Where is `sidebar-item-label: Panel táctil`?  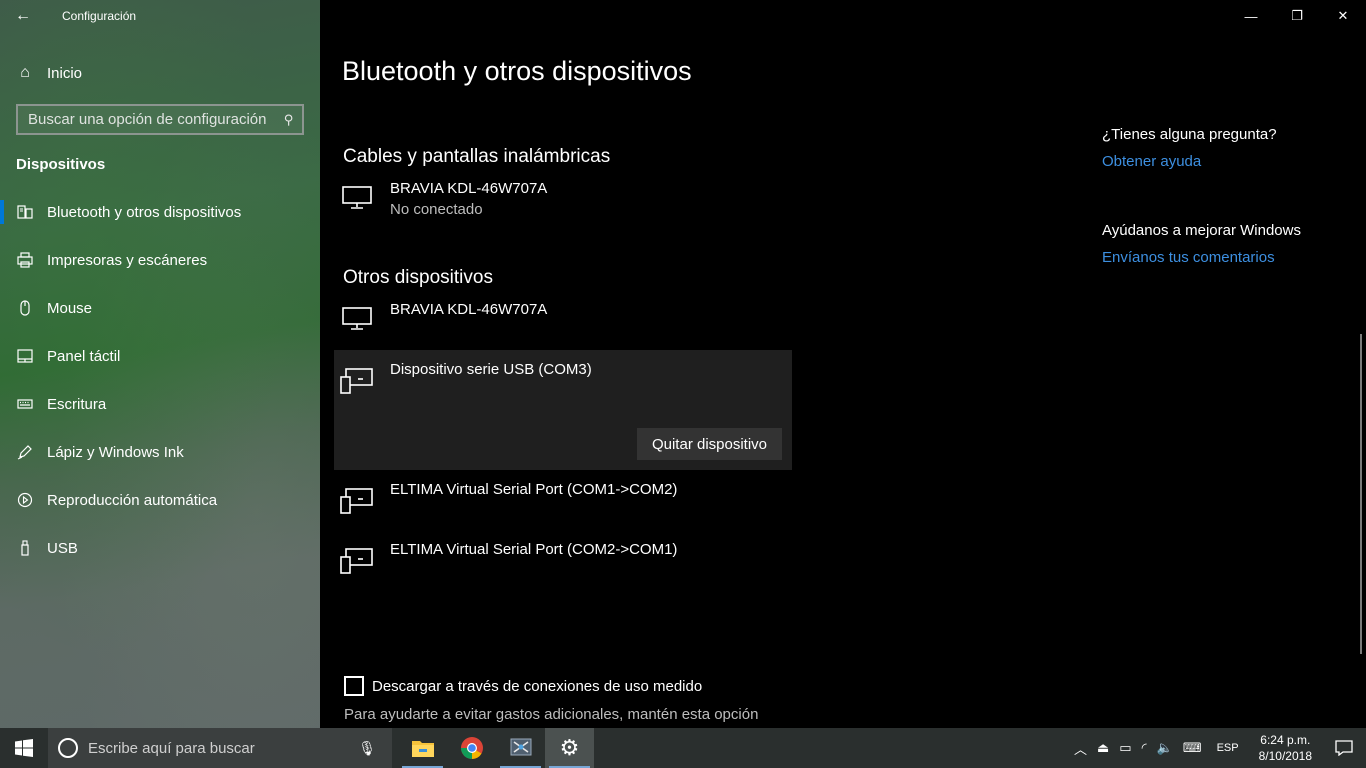
sidebar-item-label: Panel táctil is located at coordinates (84, 356).